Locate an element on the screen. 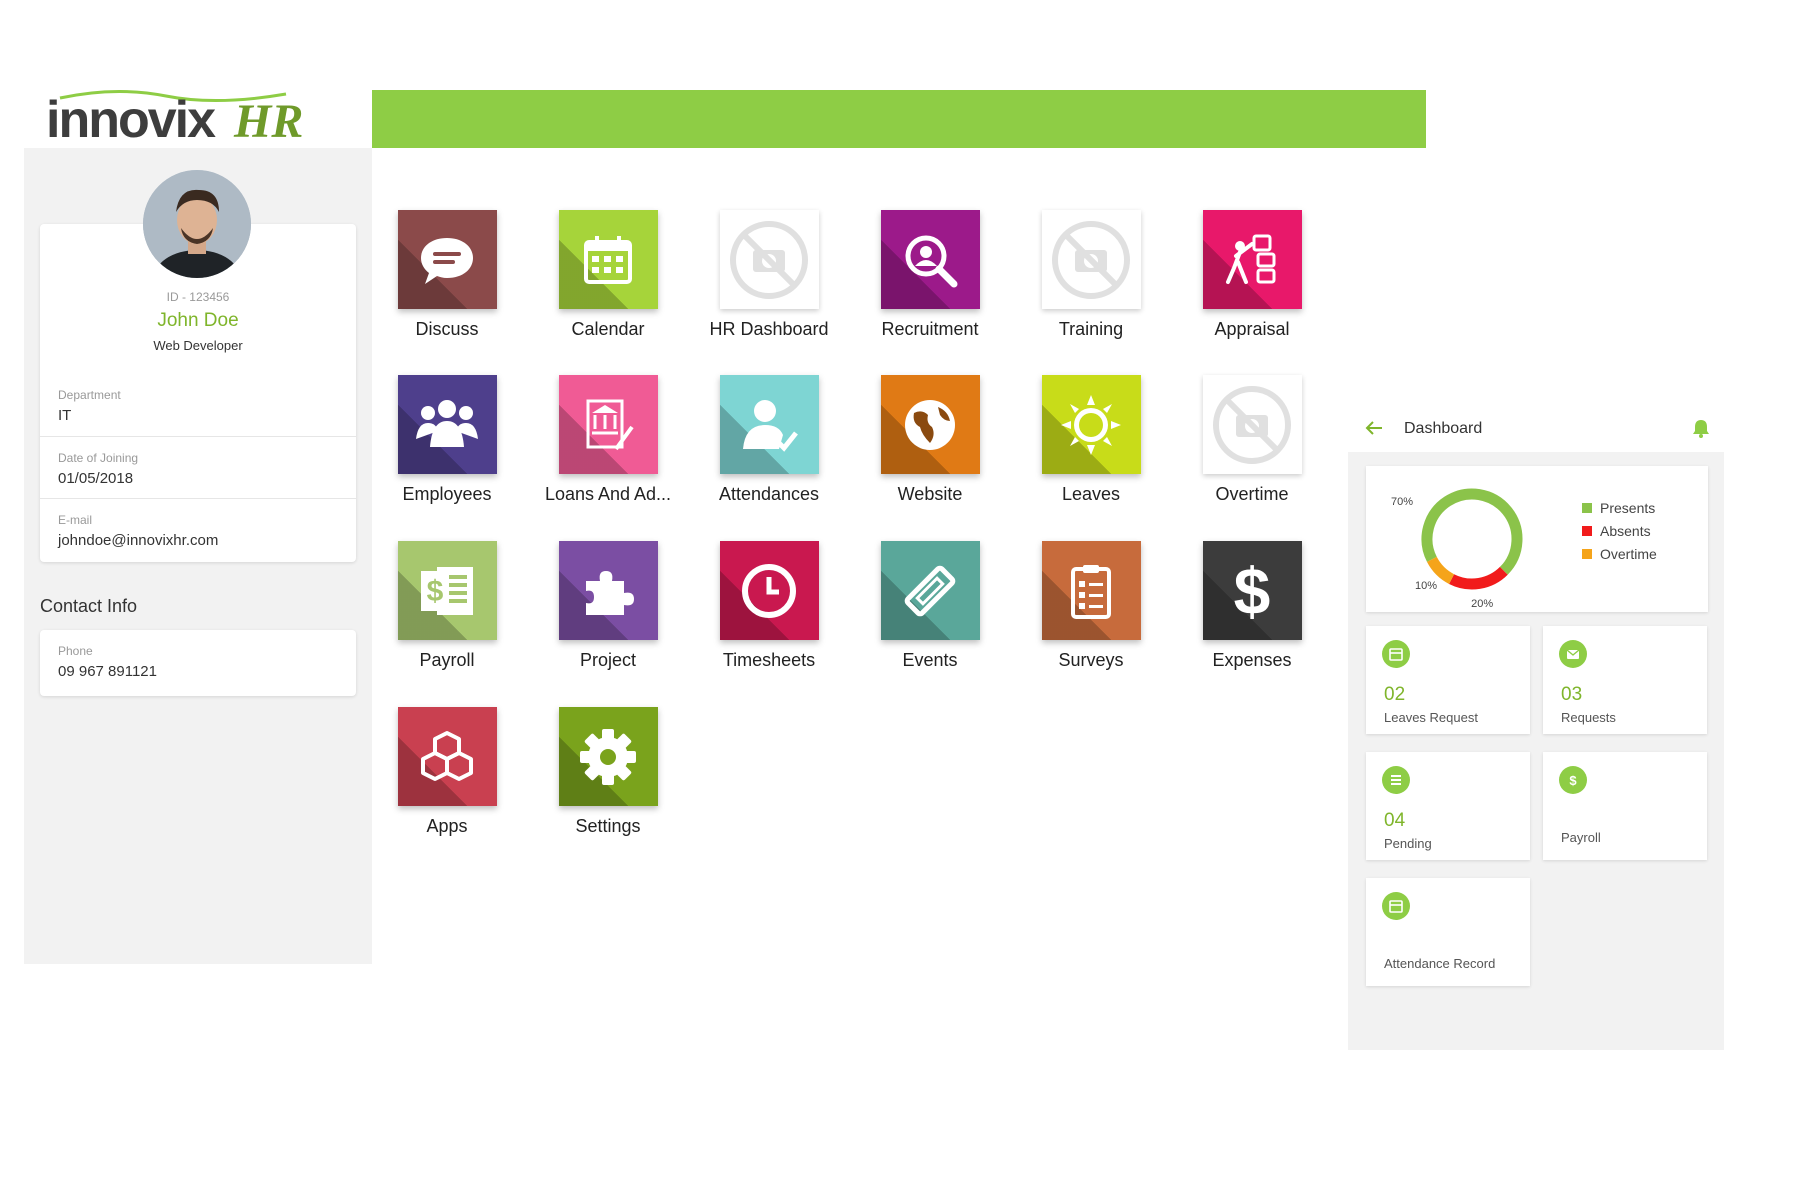 The height and width of the screenshot is (1200, 1800). donut-slice-overtime is located at coordinates (1441, 570).